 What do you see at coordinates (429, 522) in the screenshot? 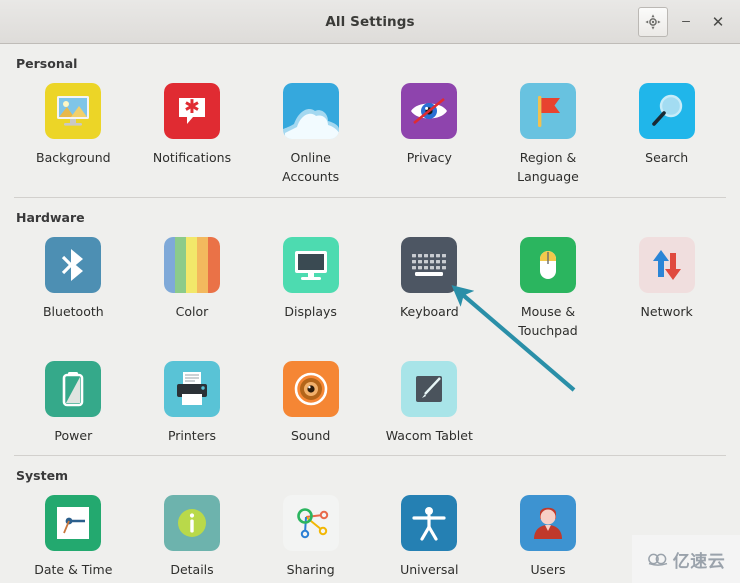
I see `universal-access-icon` at bounding box center [429, 522].